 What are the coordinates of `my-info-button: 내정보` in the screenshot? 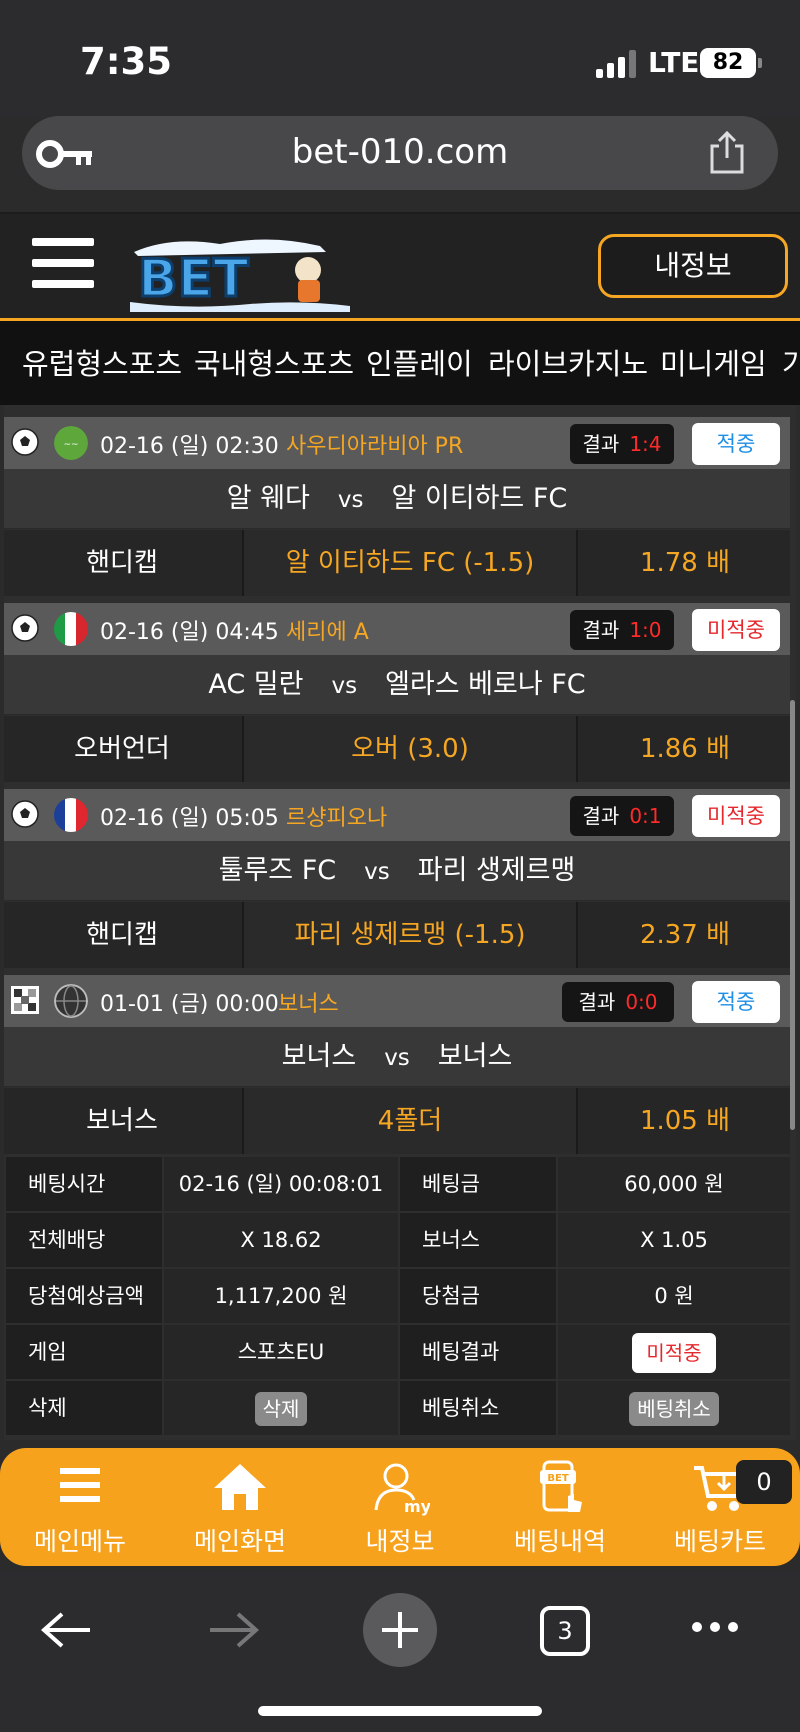 It's located at (693, 266).